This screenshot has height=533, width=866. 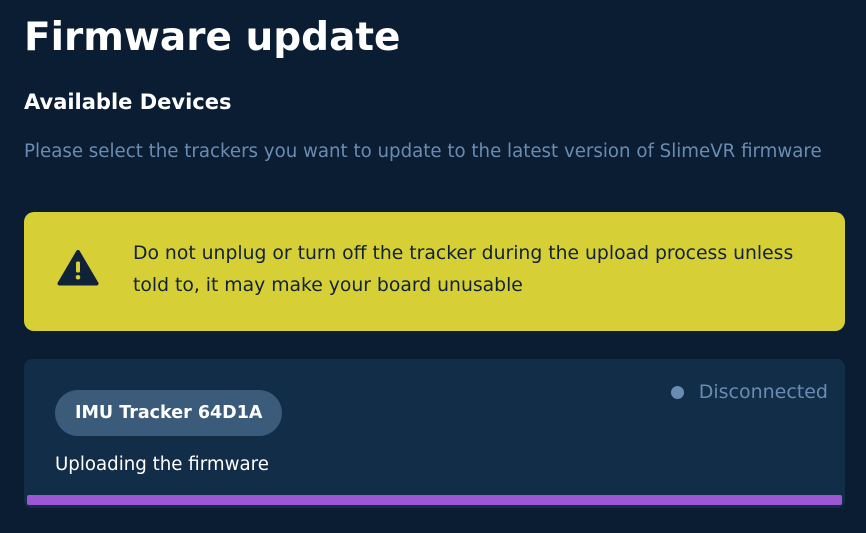 What do you see at coordinates (212, 37) in the screenshot?
I see `page-title: Firmware update` at bounding box center [212, 37].